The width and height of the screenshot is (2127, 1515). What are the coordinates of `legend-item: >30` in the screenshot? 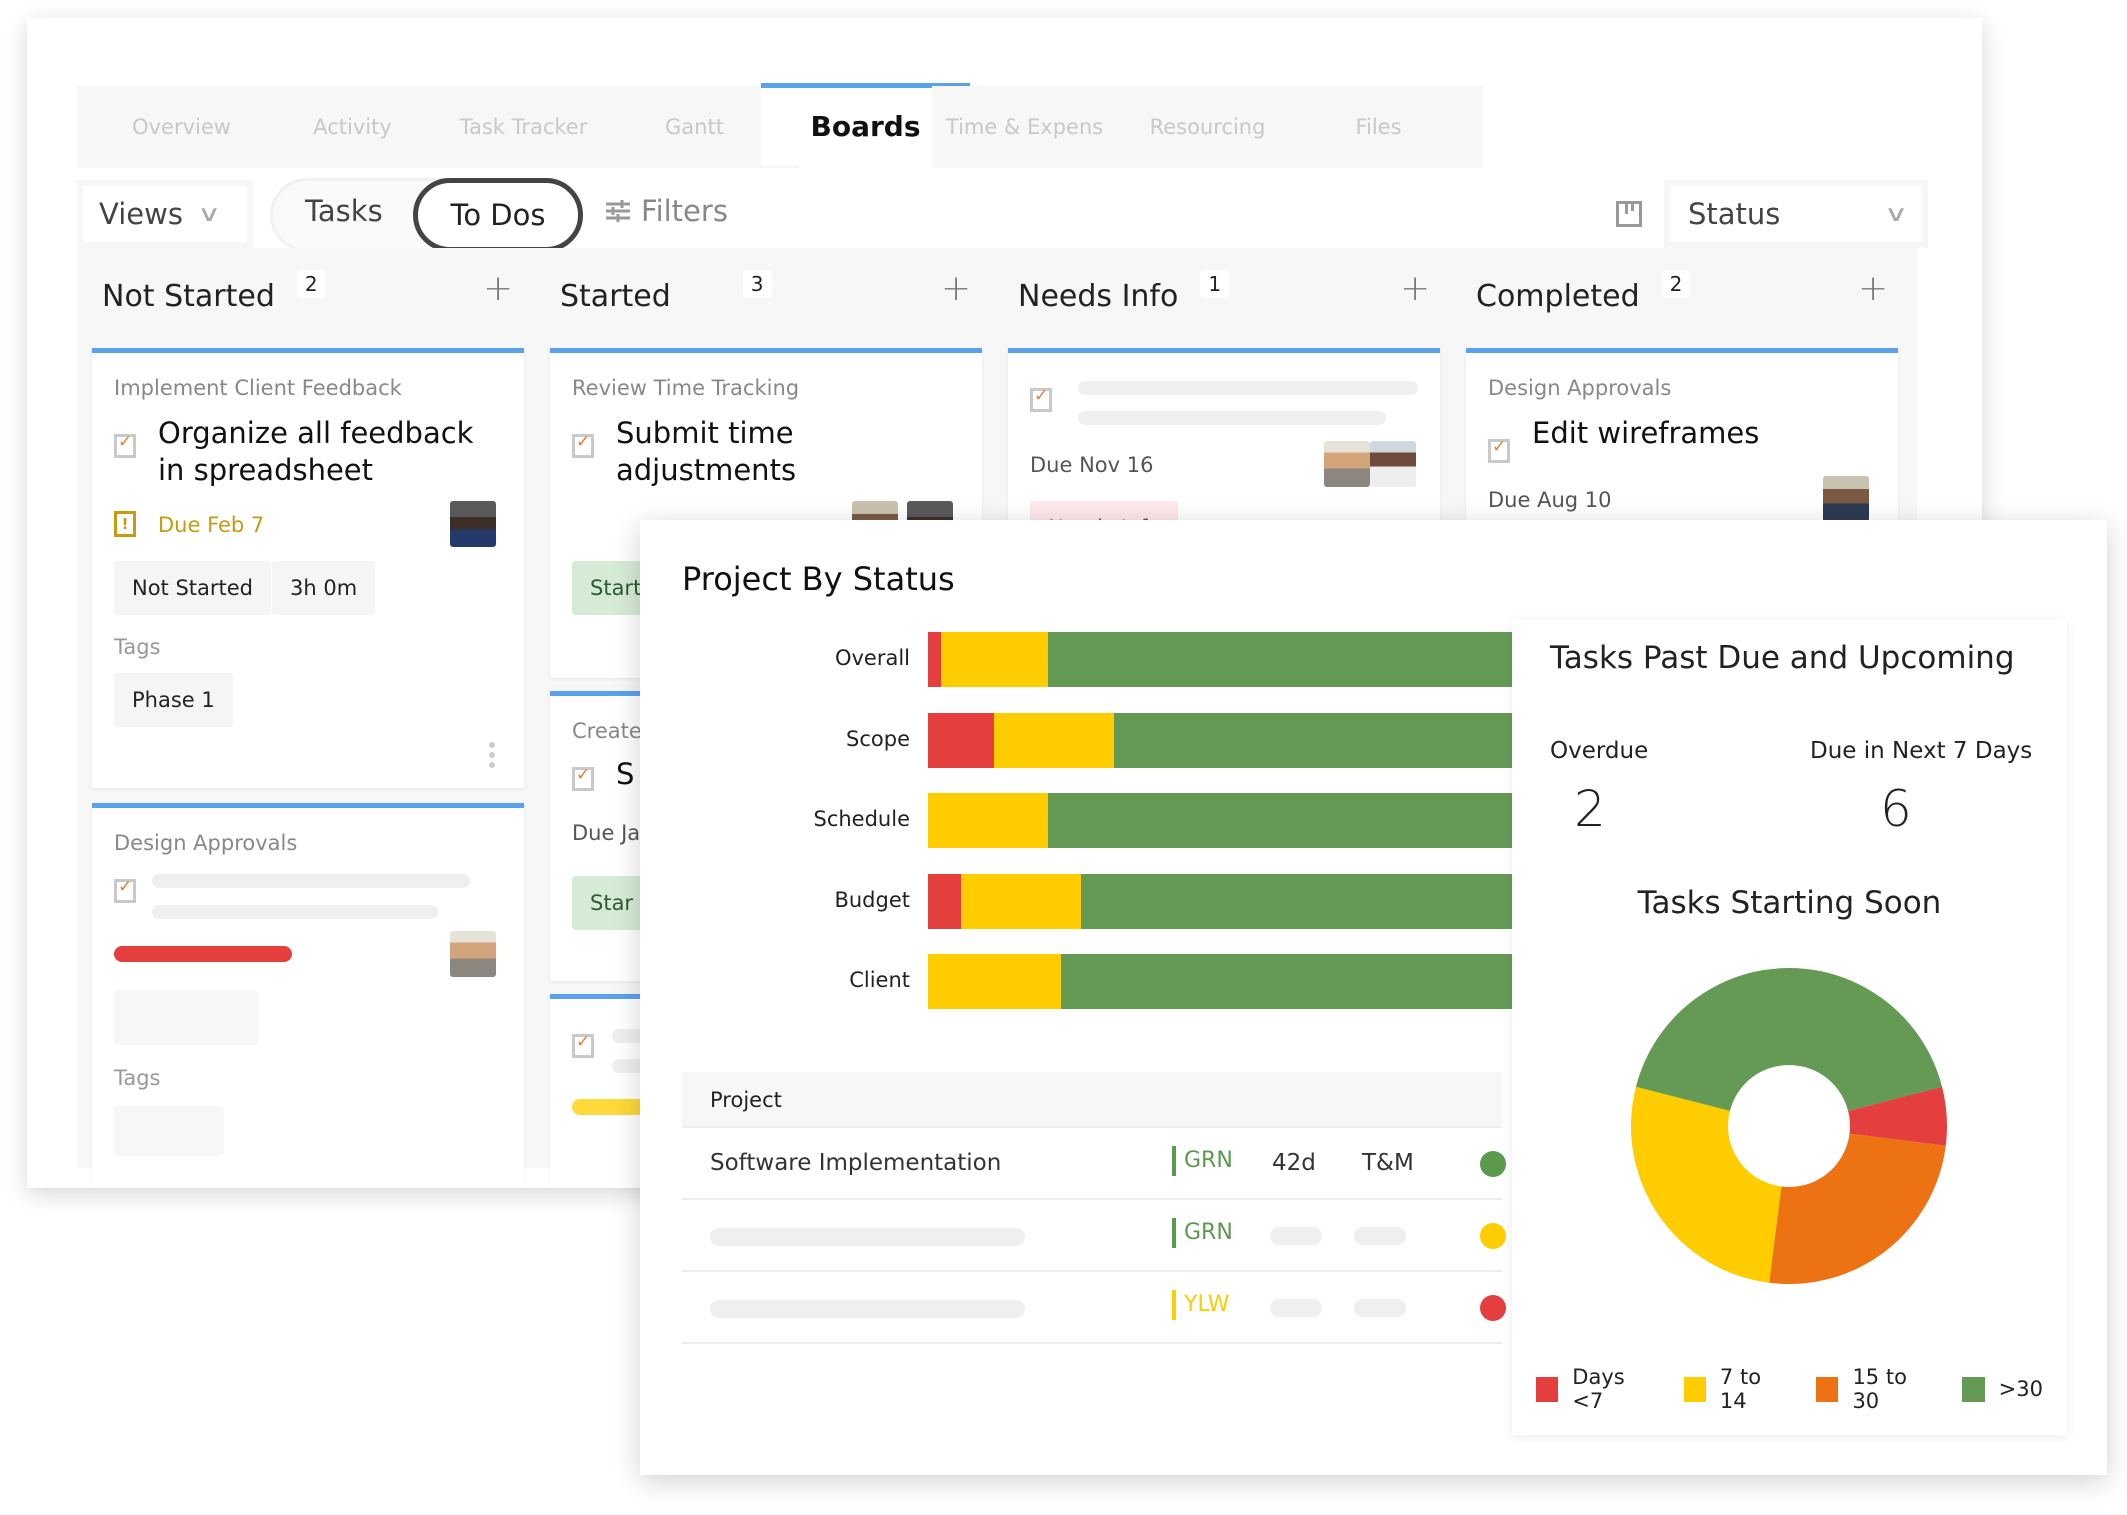 It's located at (2002, 1389).